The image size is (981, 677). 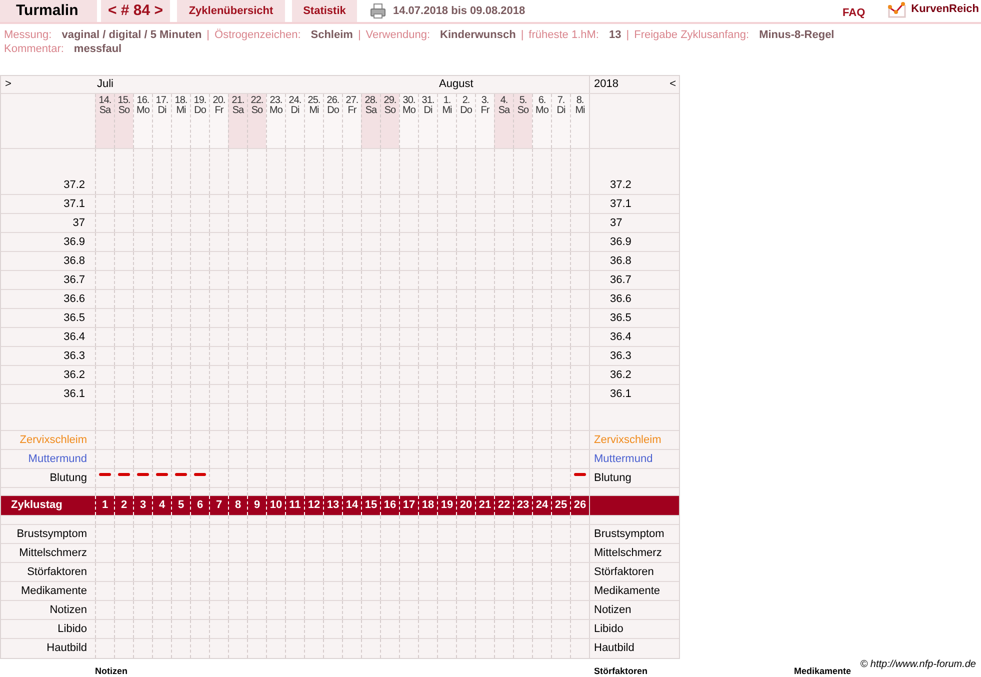 What do you see at coordinates (398, 35) in the screenshot?
I see `info-label: Verwendung:` at bounding box center [398, 35].